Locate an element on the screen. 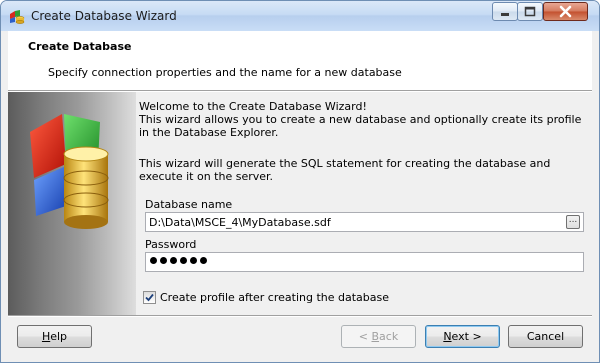  help-button: Help is located at coordinates (54, 336).